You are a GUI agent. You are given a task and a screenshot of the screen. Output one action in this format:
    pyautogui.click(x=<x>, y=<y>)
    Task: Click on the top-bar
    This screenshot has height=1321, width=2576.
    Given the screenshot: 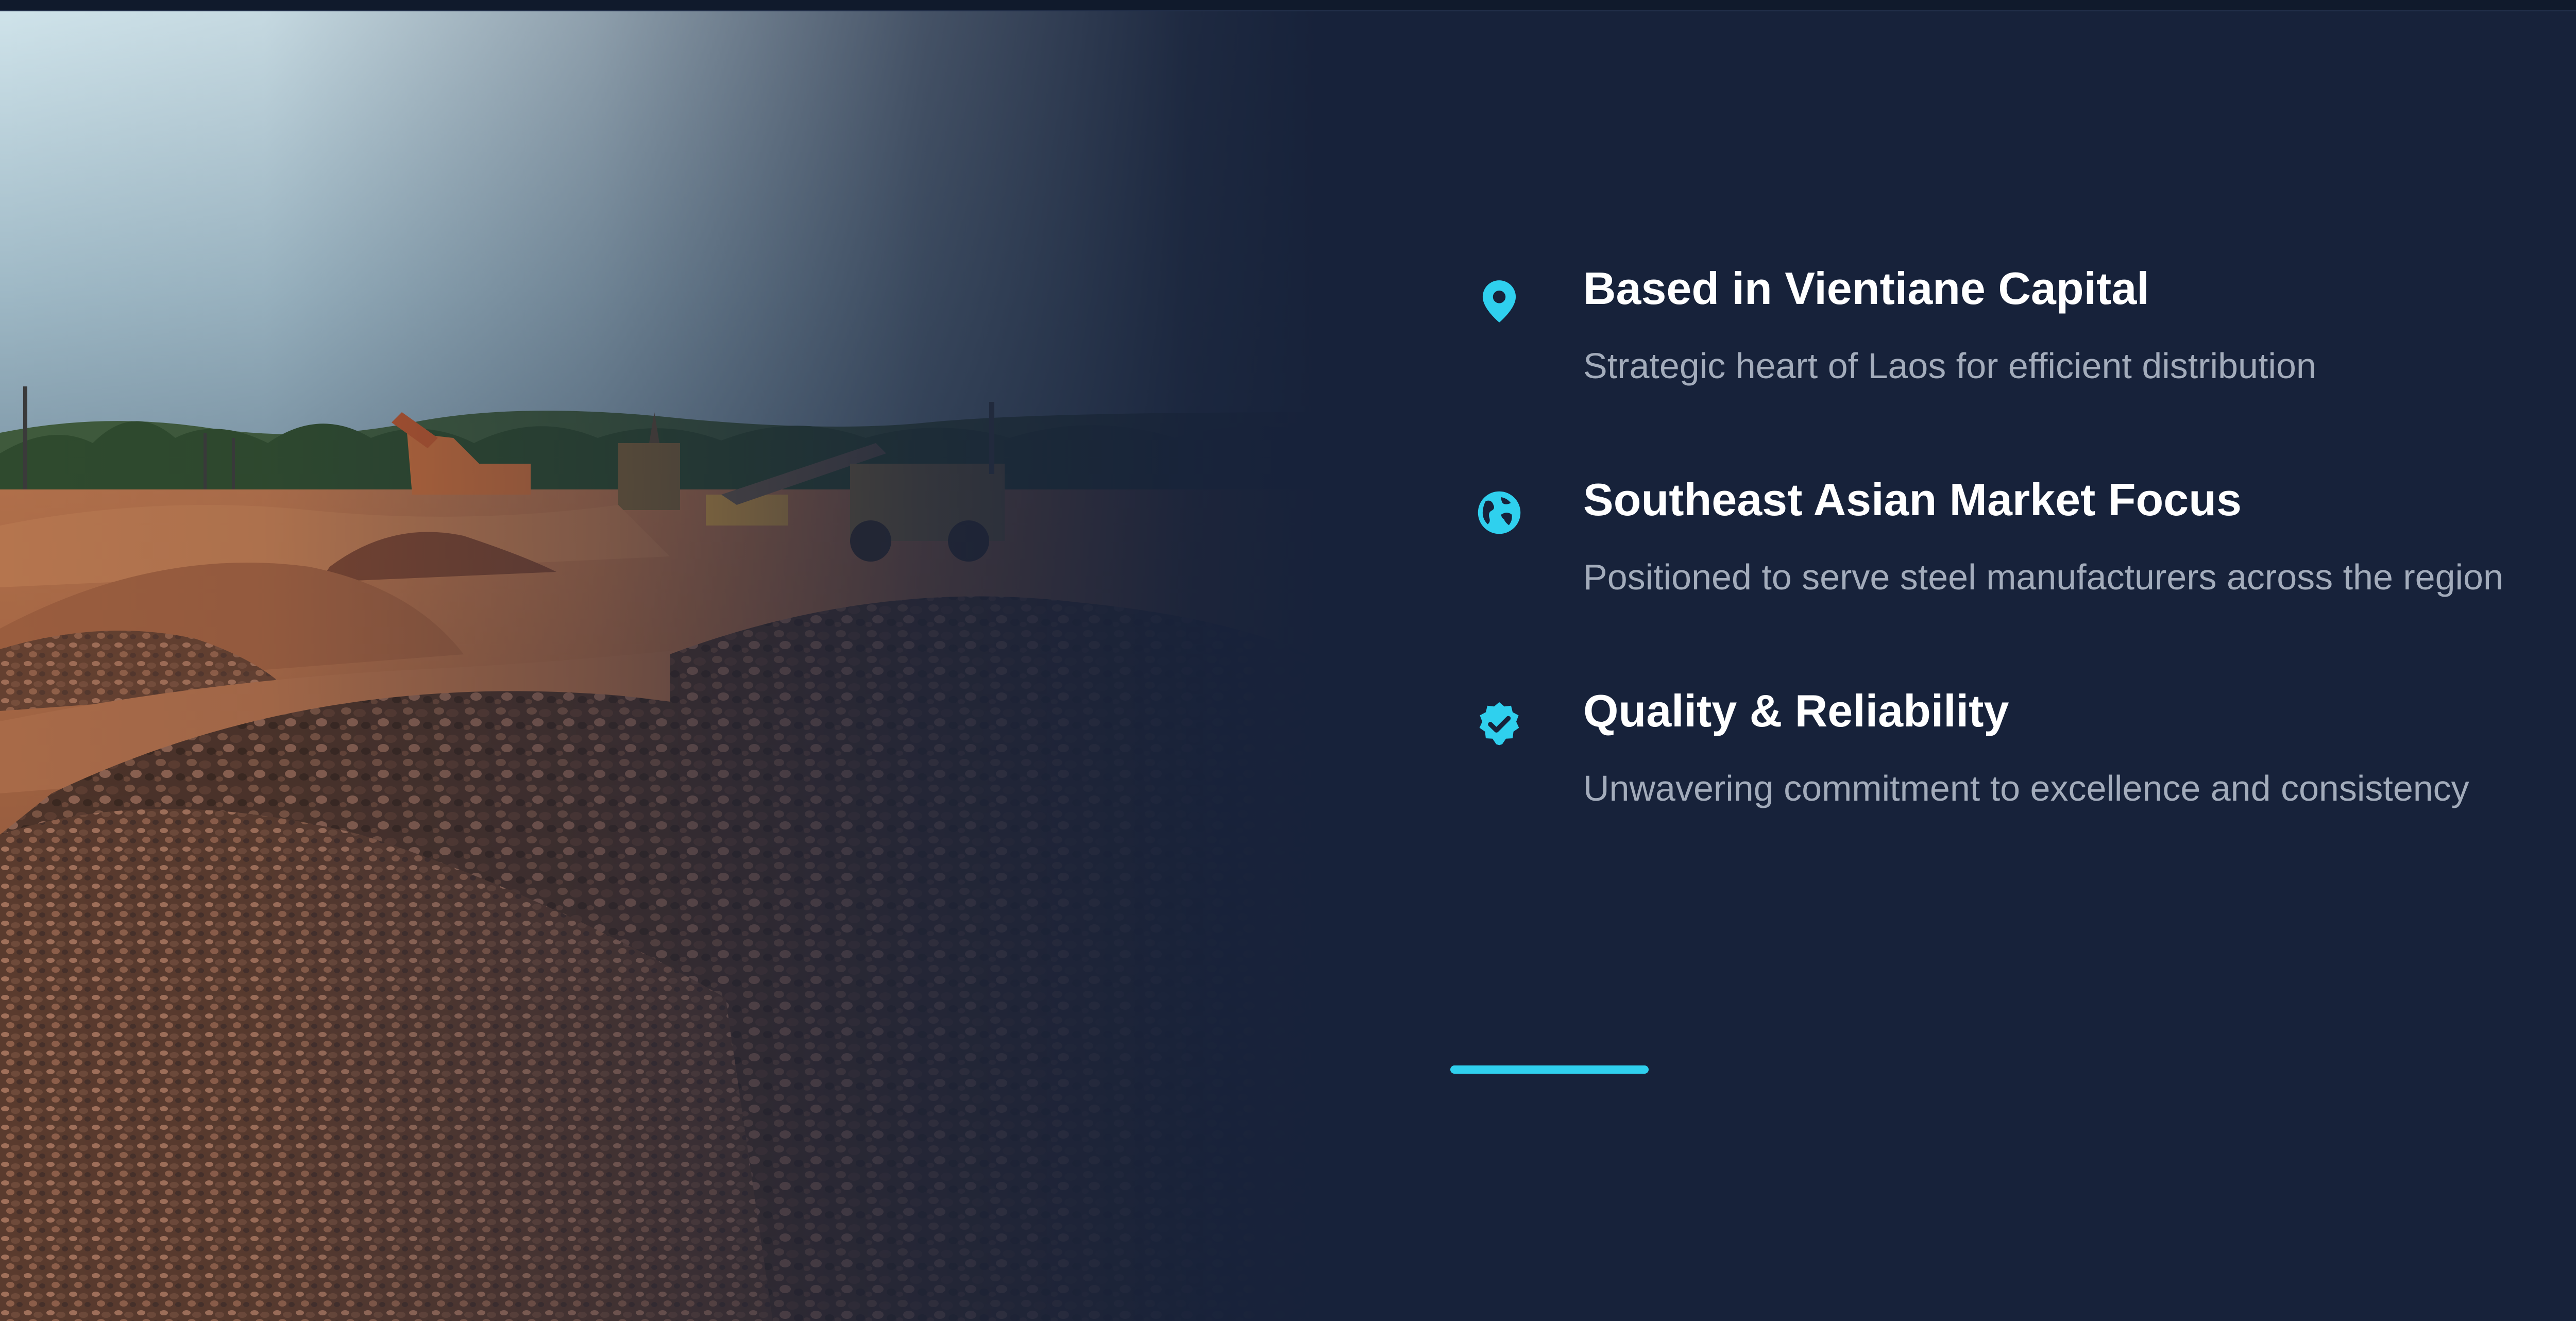 What is the action you would take?
    pyautogui.click(x=1288, y=5)
    